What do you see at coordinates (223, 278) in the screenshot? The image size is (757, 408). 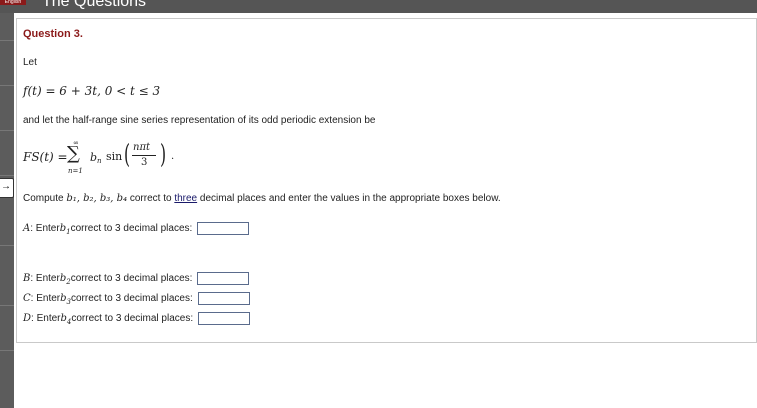 I see `b2-answer-input` at bounding box center [223, 278].